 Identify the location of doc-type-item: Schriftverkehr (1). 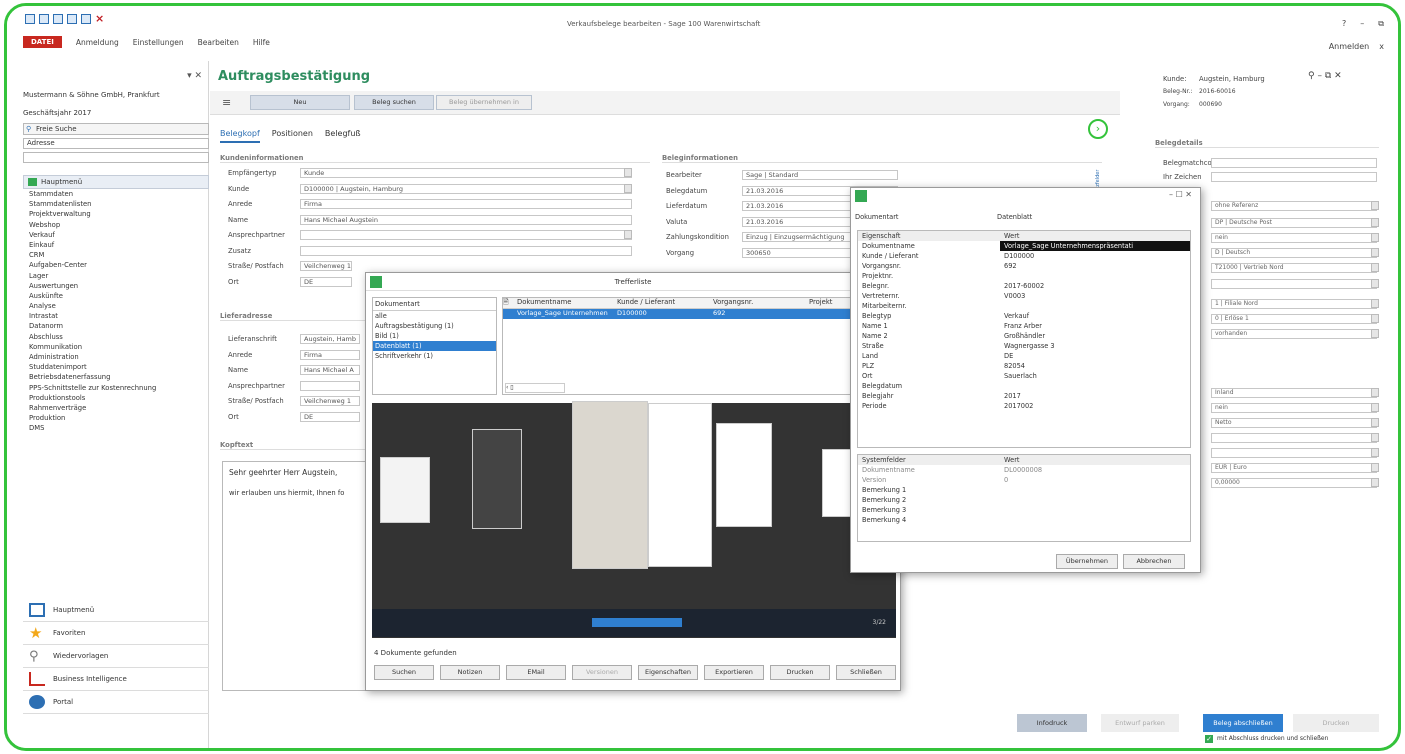
(434, 356).